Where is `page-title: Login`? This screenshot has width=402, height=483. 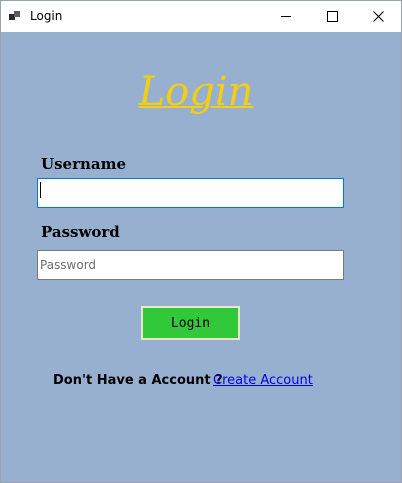
page-title: Login is located at coordinates (196, 92).